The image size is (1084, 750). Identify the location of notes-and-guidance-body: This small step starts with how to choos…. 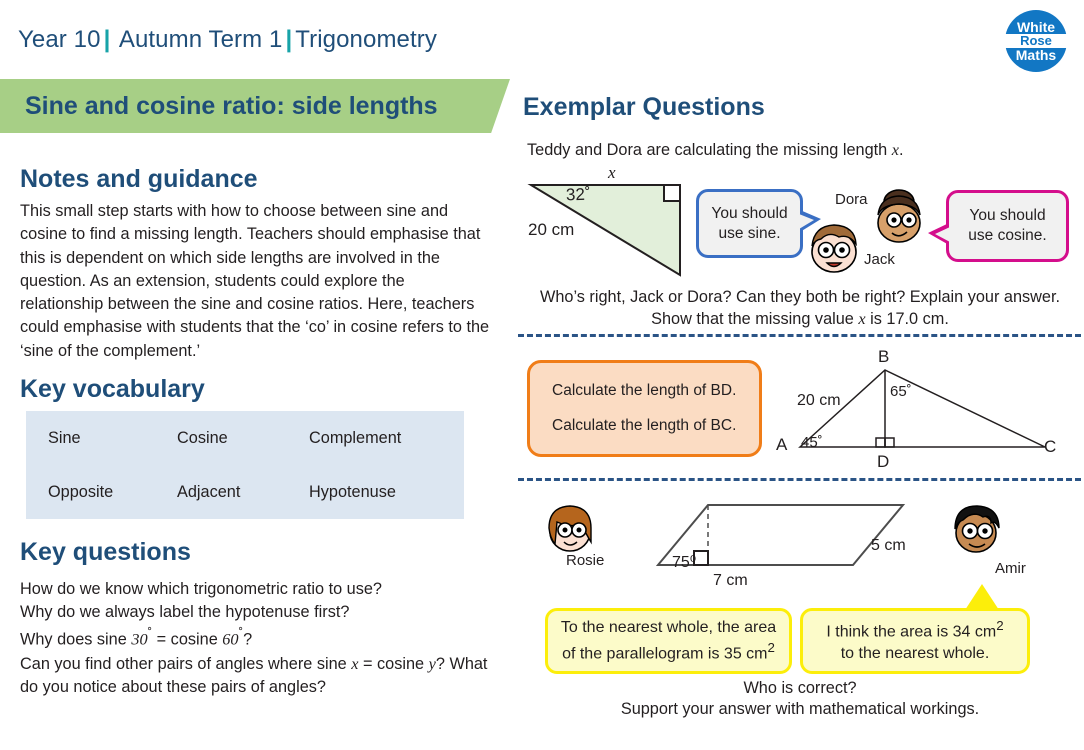
(255, 281).